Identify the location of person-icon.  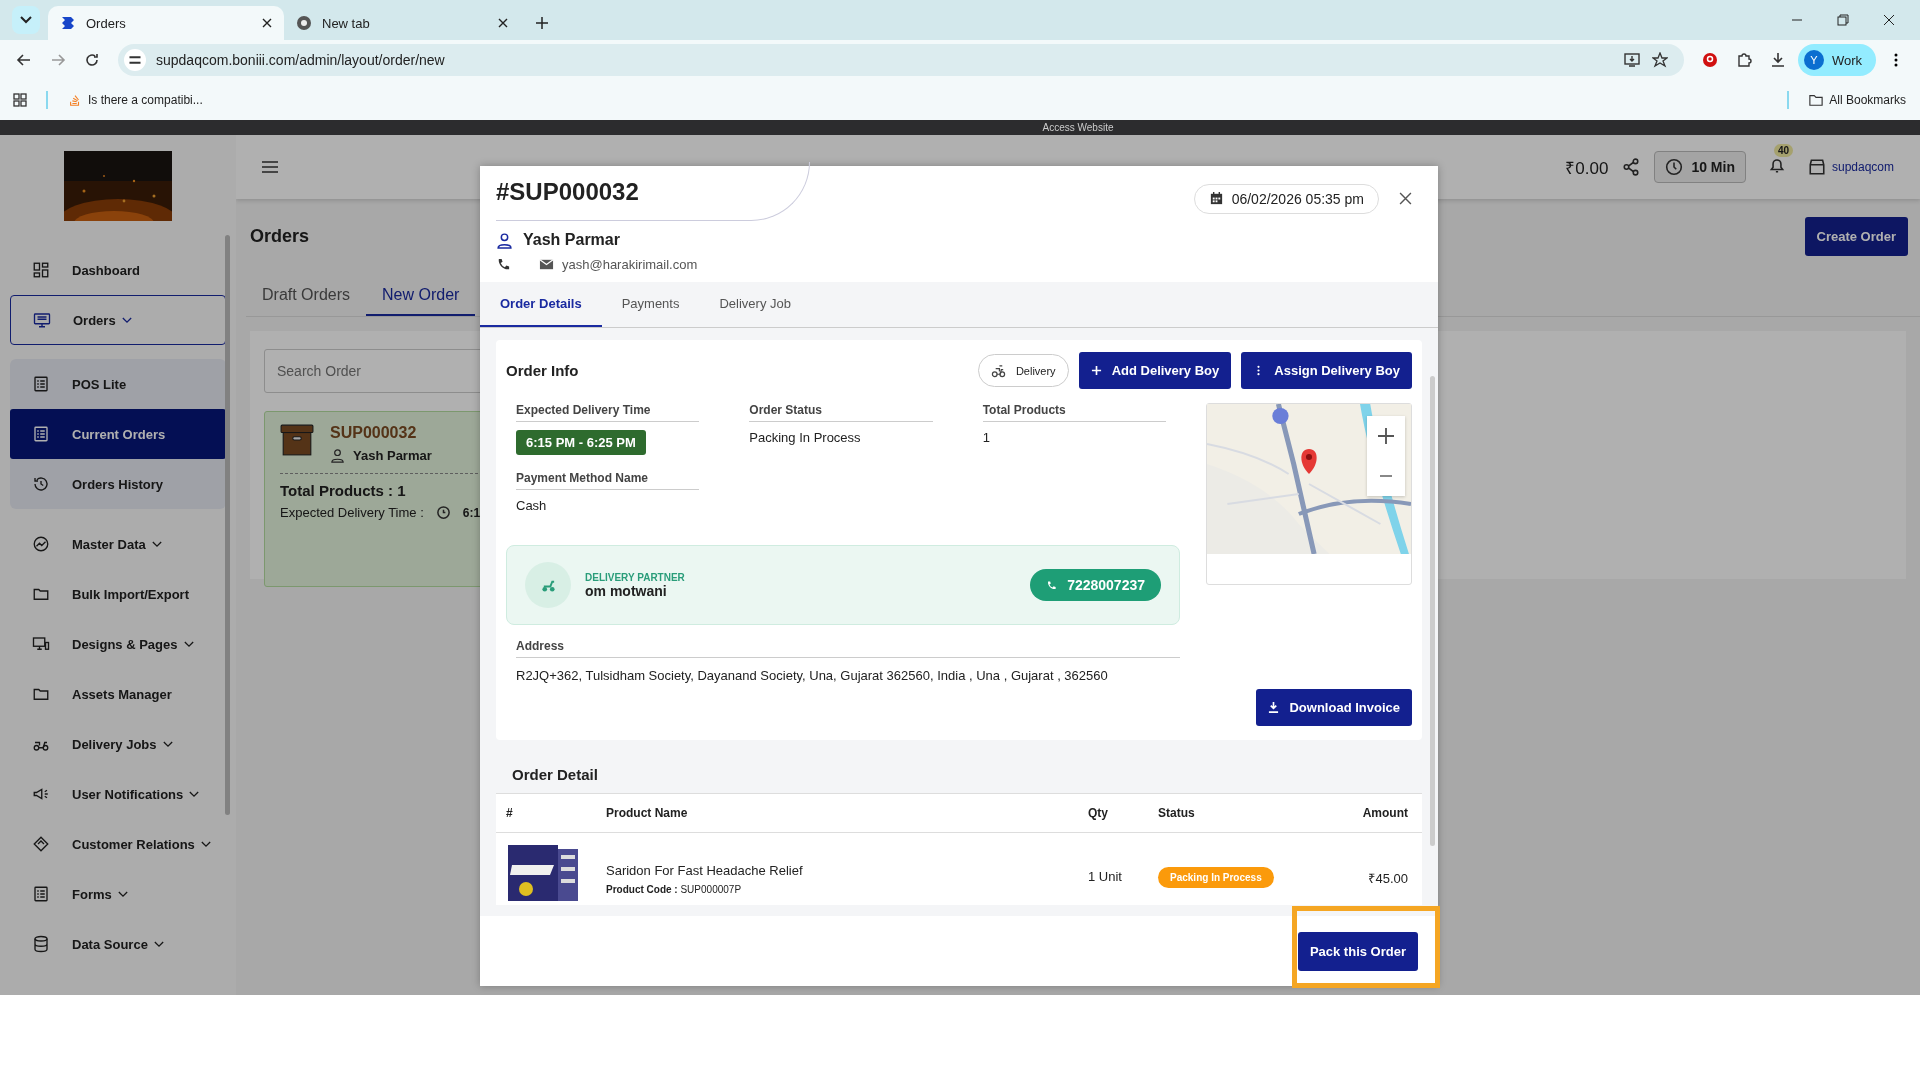
(337, 455).